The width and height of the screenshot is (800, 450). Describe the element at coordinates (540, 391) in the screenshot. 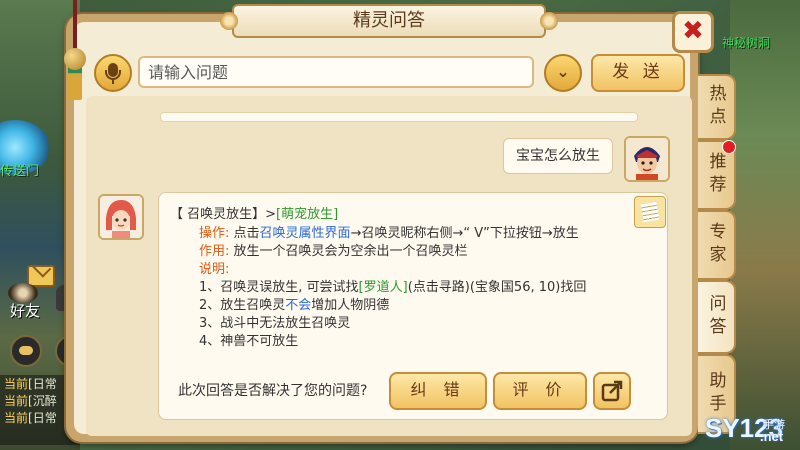

I see `rate-button: 评 价` at that location.